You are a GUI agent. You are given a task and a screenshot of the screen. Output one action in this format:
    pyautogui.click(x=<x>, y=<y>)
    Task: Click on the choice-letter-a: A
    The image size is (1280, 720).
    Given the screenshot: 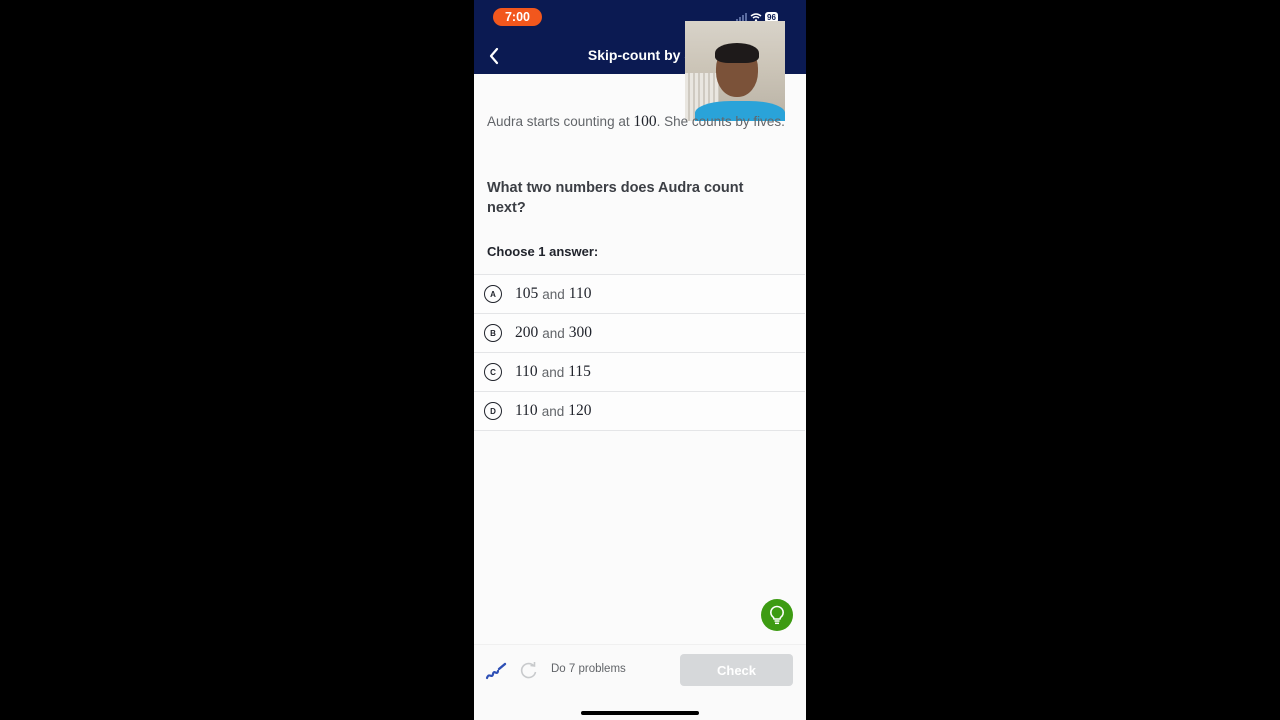 What is the action you would take?
    pyautogui.click(x=493, y=294)
    